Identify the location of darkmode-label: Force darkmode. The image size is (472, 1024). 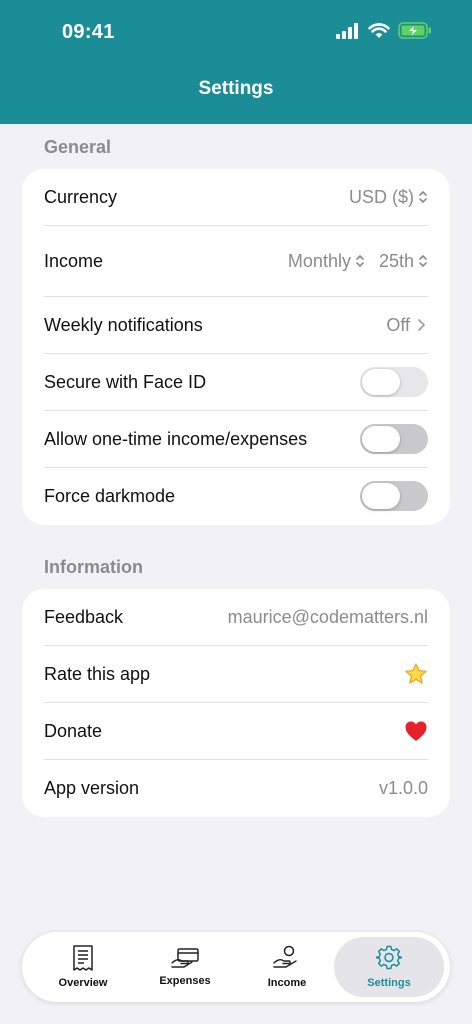
(110, 495).